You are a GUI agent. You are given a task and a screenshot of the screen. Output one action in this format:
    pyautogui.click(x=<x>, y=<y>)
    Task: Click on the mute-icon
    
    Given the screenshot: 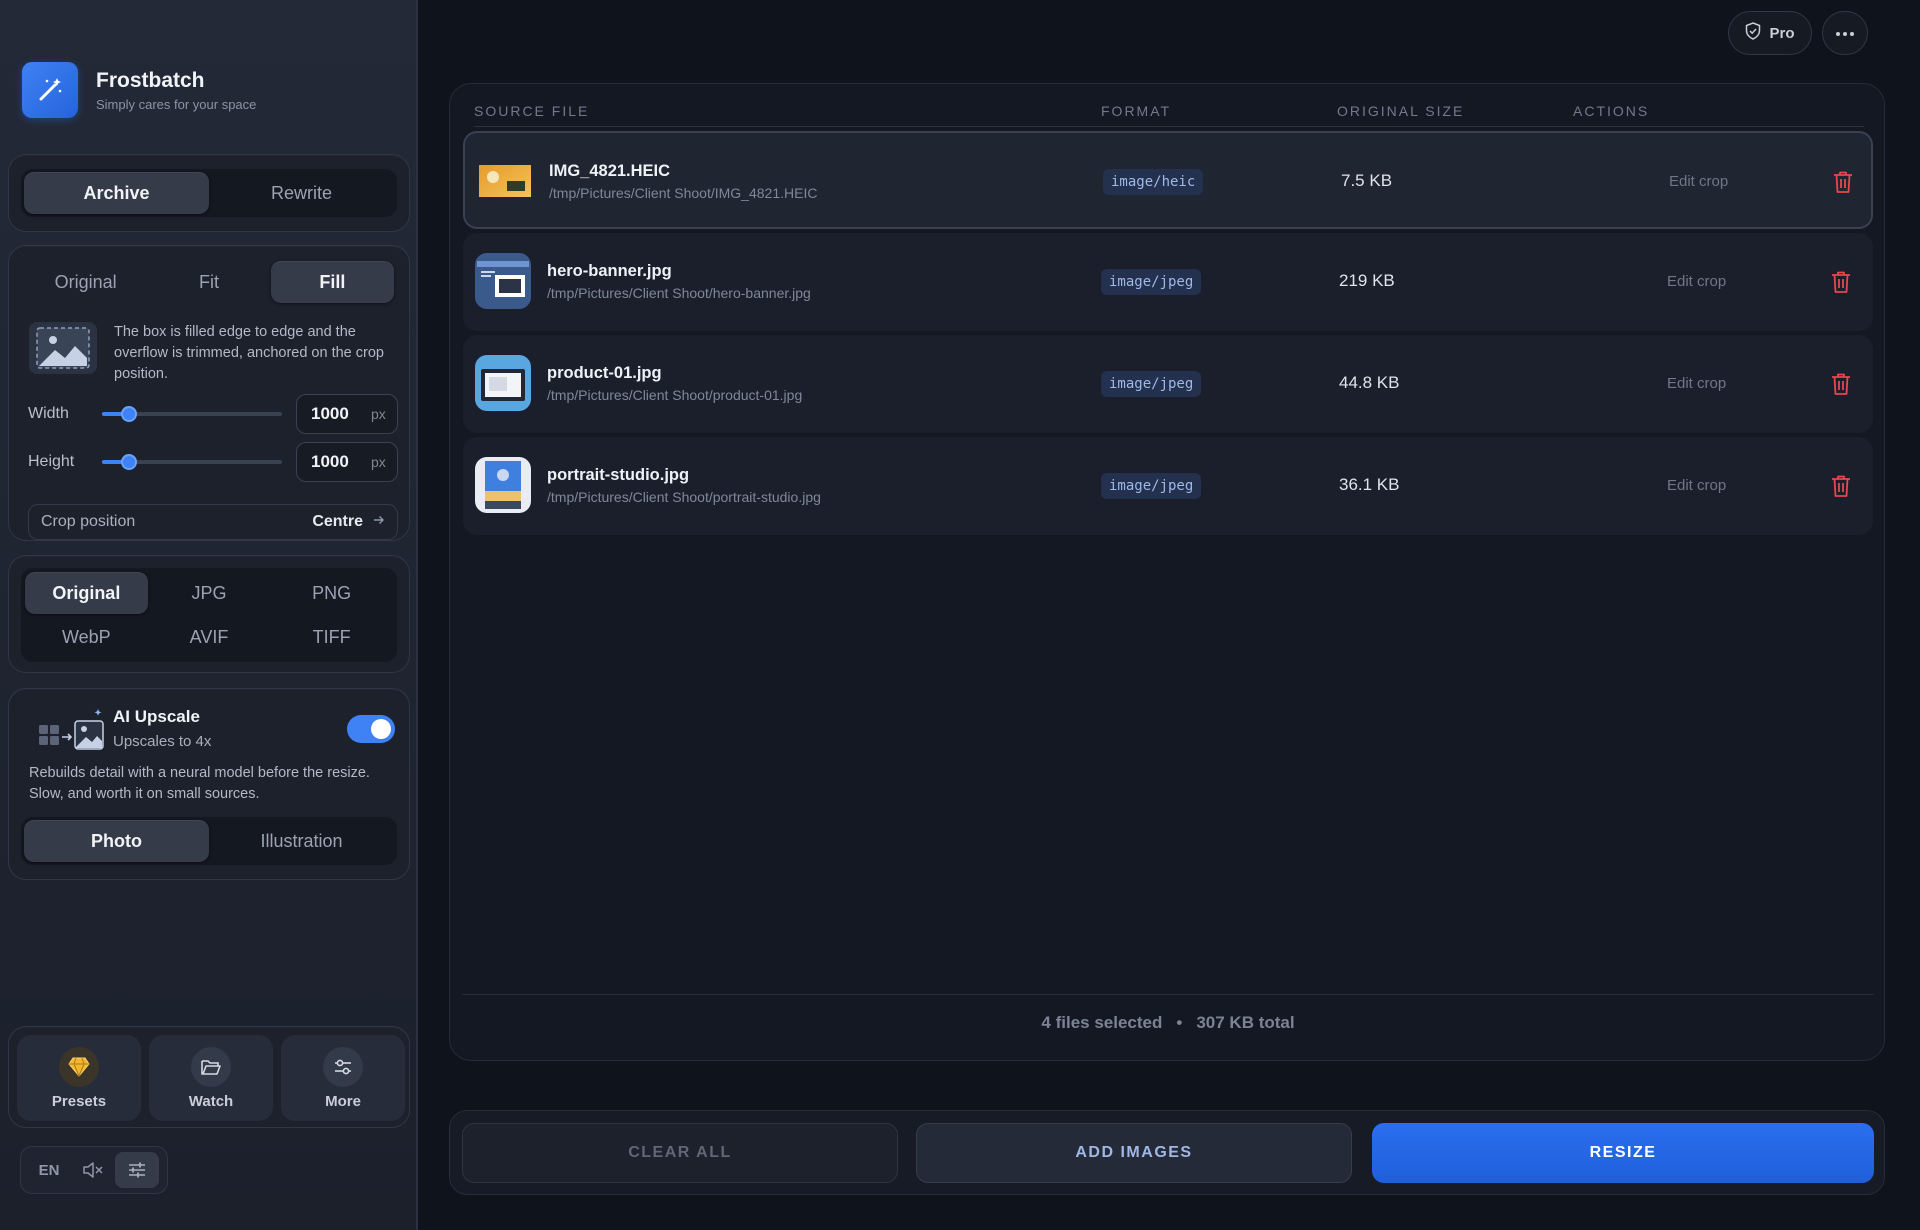 What is the action you would take?
    pyautogui.click(x=93, y=1170)
    